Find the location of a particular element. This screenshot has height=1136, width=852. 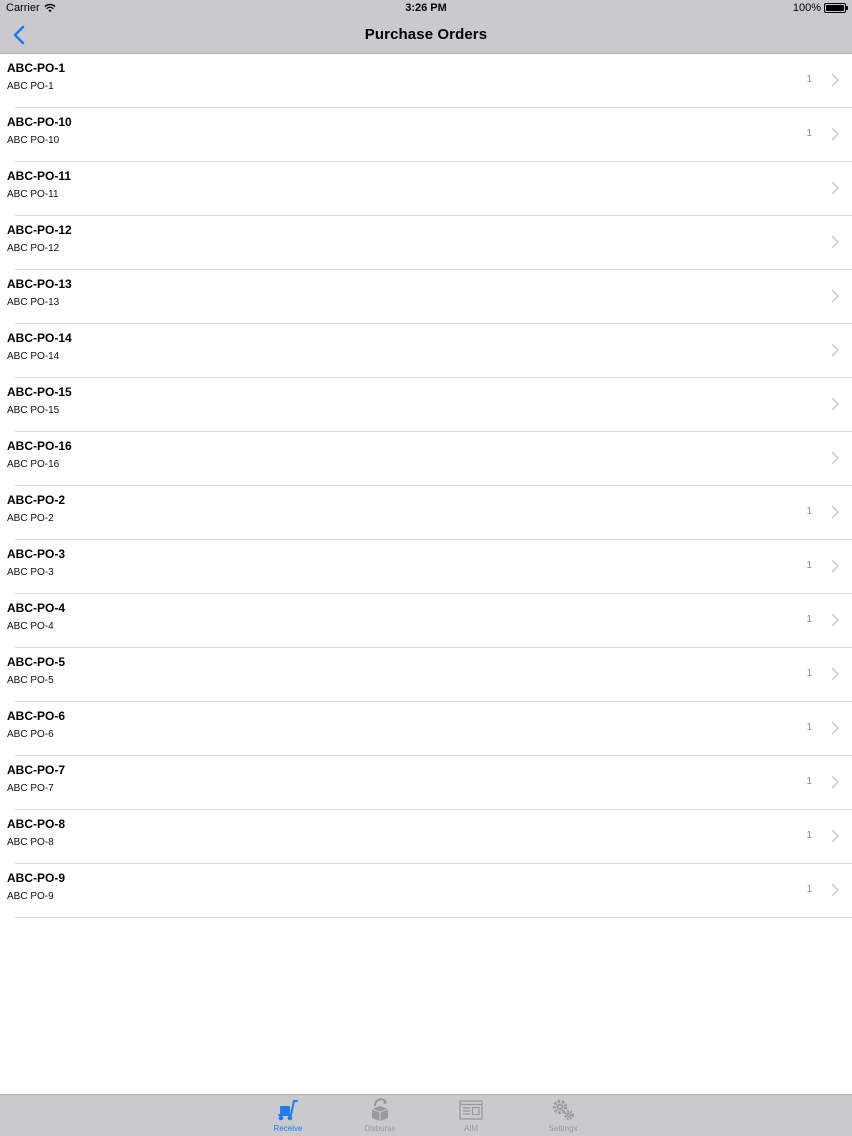

list-item: ABC-PO-3 ABC PO-3 1 is located at coordinates (426, 567).